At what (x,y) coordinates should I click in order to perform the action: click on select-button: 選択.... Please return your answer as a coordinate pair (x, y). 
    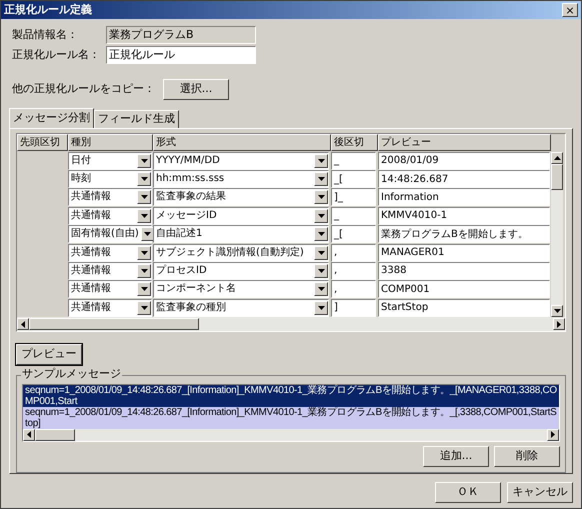
    Looking at the image, I should click on (196, 89).